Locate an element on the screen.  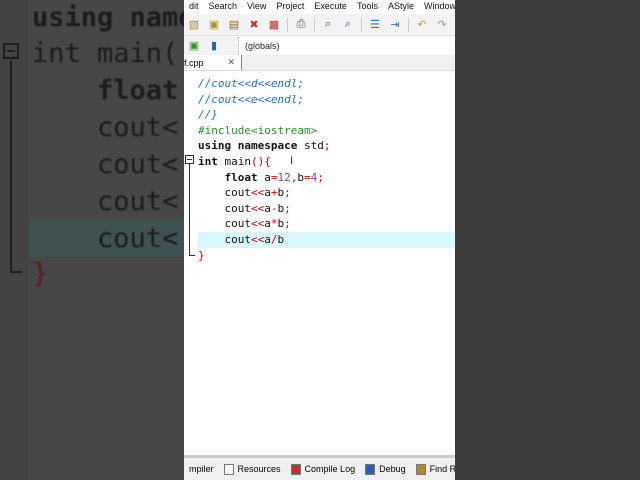
menu-item: Tools is located at coordinates (367, 7).